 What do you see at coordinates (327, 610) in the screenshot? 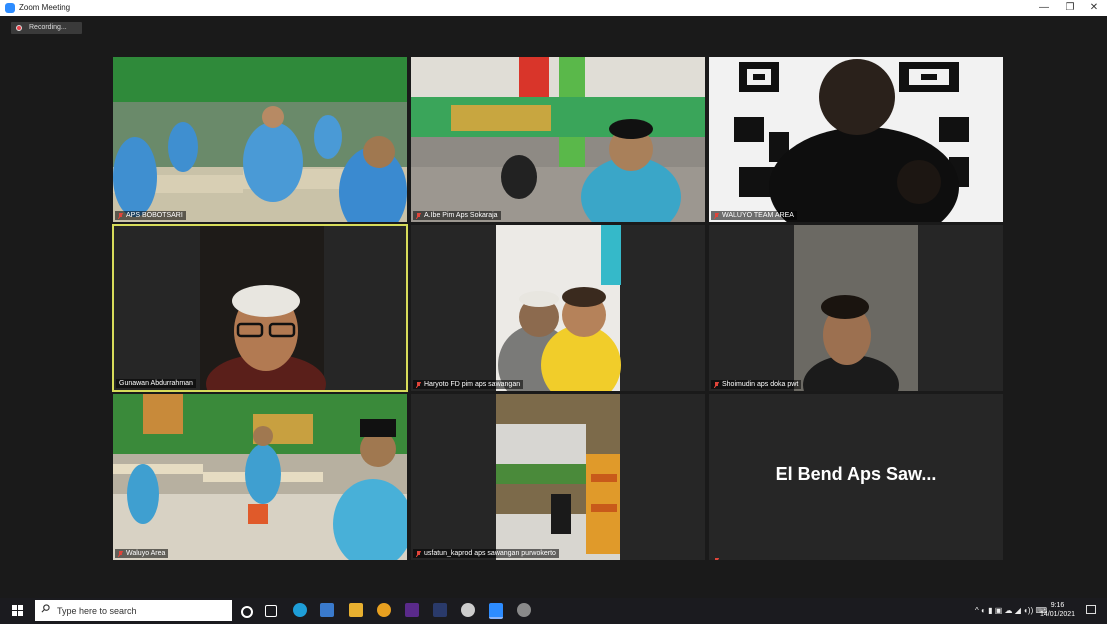
I see `store-icon` at bounding box center [327, 610].